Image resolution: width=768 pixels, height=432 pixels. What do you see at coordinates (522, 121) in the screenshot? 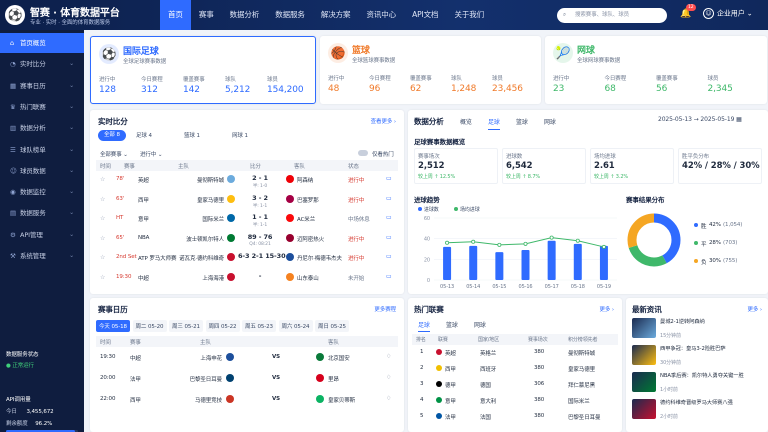
I see `analysis-tab-2: 篮球` at bounding box center [522, 121].